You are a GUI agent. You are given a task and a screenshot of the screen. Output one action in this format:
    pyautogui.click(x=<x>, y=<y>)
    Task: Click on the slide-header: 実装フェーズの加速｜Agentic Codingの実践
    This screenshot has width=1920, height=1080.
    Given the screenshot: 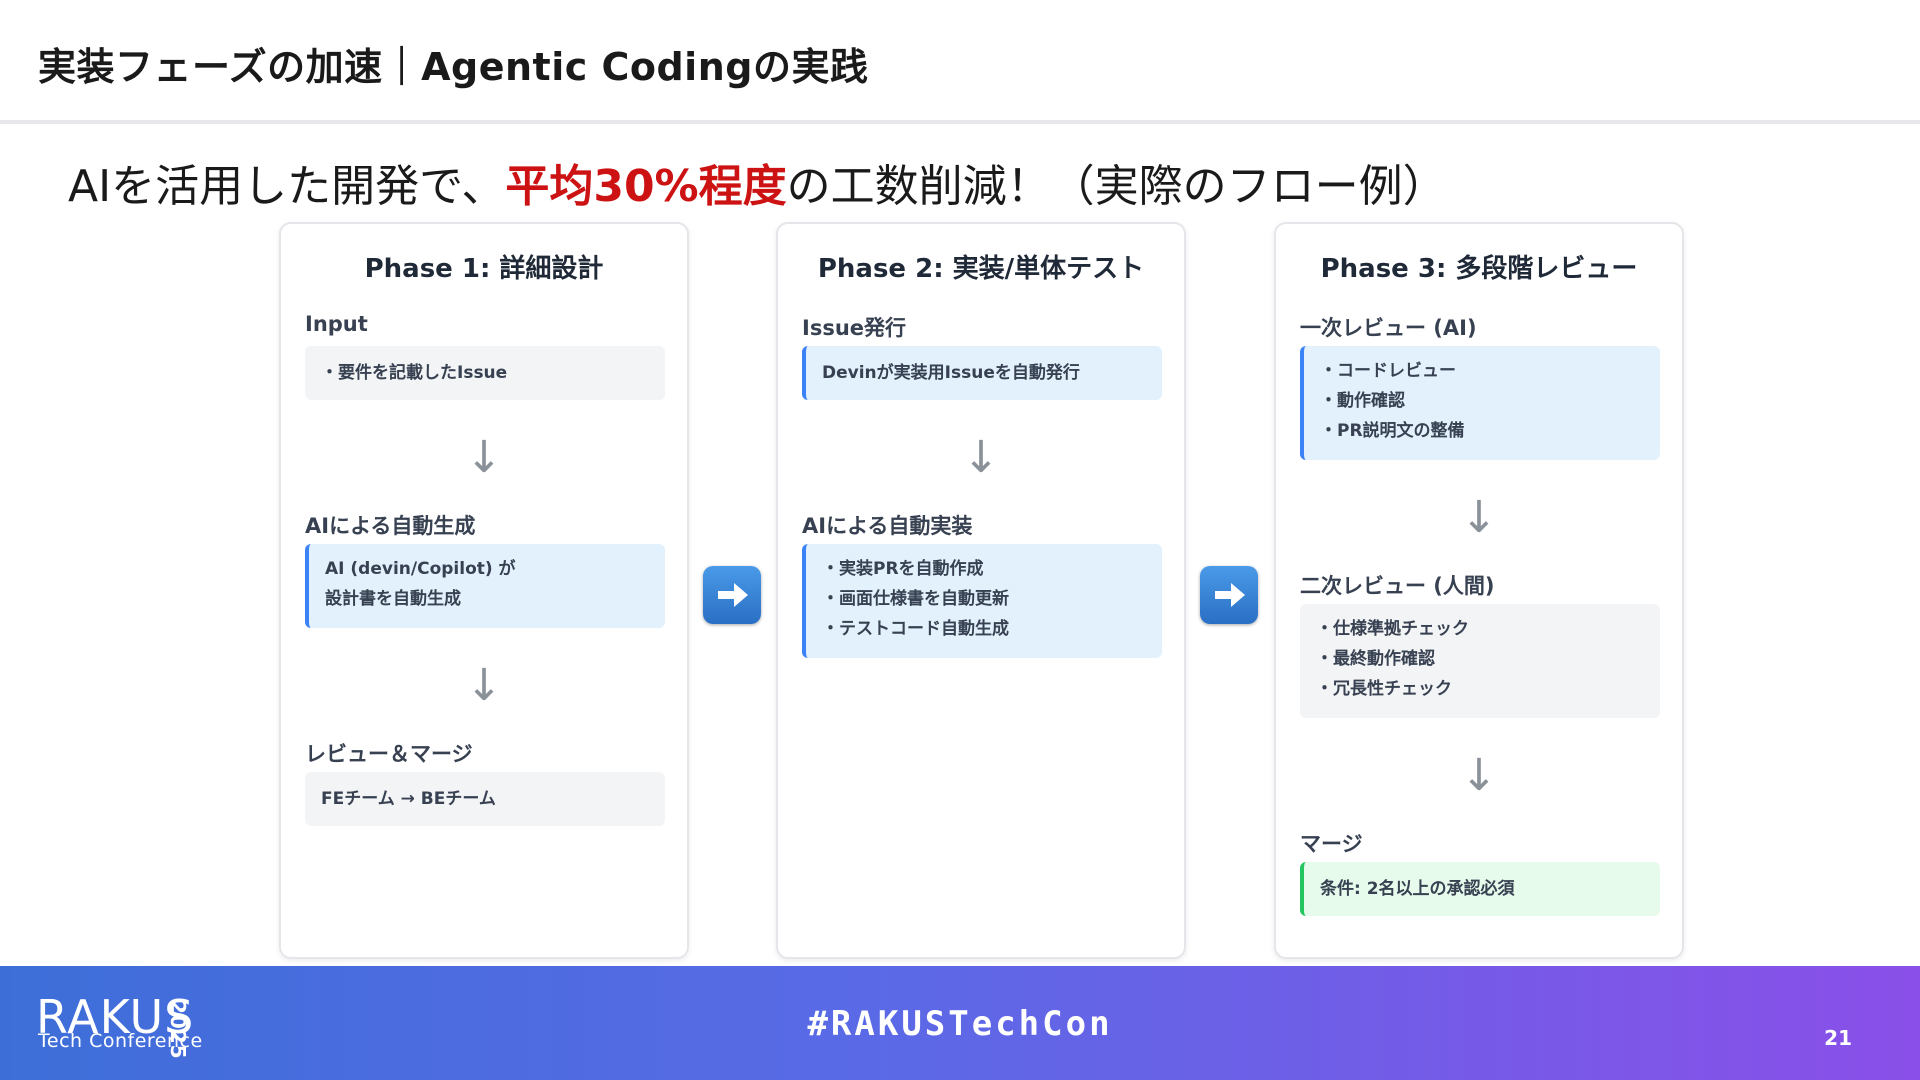 What is the action you would take?
    pyautogui.click(x=960, y=62)
    